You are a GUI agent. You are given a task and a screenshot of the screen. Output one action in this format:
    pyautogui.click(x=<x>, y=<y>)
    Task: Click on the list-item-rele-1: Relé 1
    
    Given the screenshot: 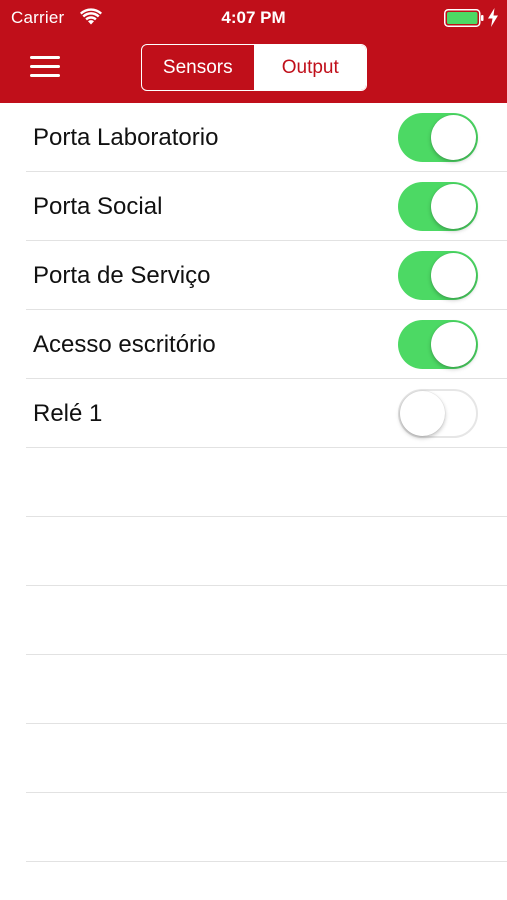 What is the action you would take?
    pyautogui.click(x=266, y=413)
    